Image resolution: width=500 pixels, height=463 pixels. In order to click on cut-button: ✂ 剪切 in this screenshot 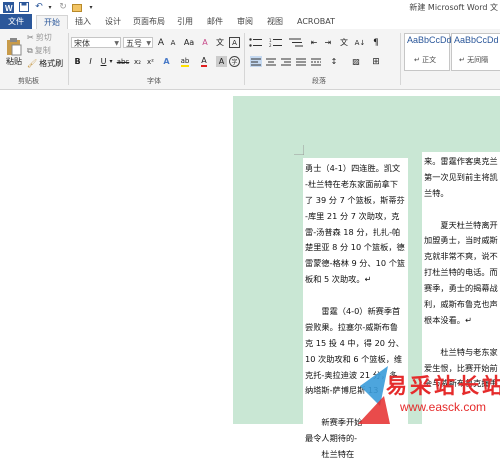, I will do `click(39, 37)`.